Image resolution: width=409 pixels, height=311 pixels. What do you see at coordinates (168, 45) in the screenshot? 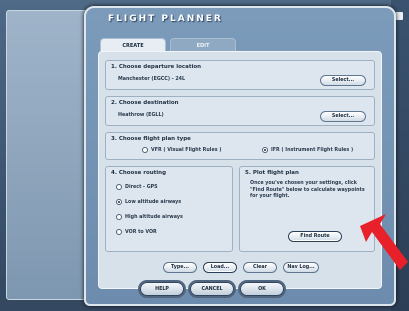
I see `tab-bar: CREATE EDIT` at bounding box center [168, 45].